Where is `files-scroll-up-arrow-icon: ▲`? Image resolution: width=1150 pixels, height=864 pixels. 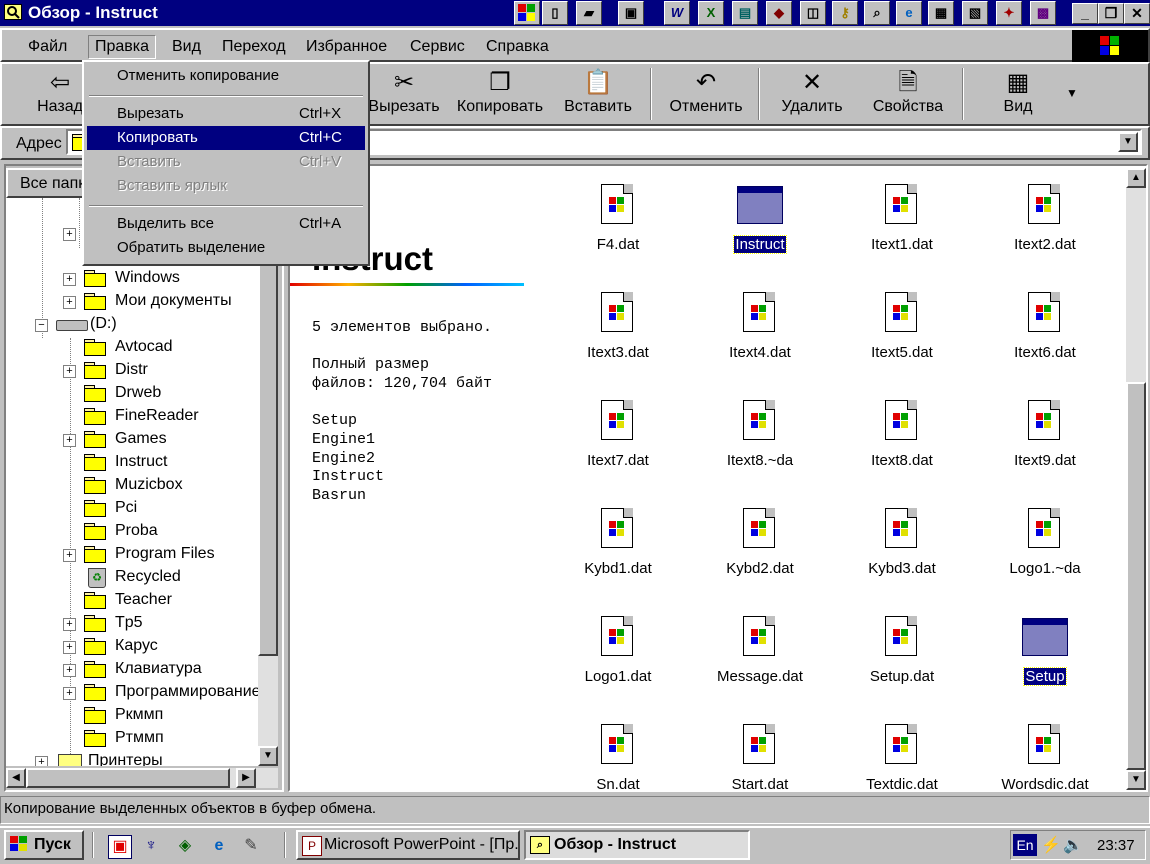 files-scroll-up-arrow-icon: ▲ is located at coordinates (1136, 178).